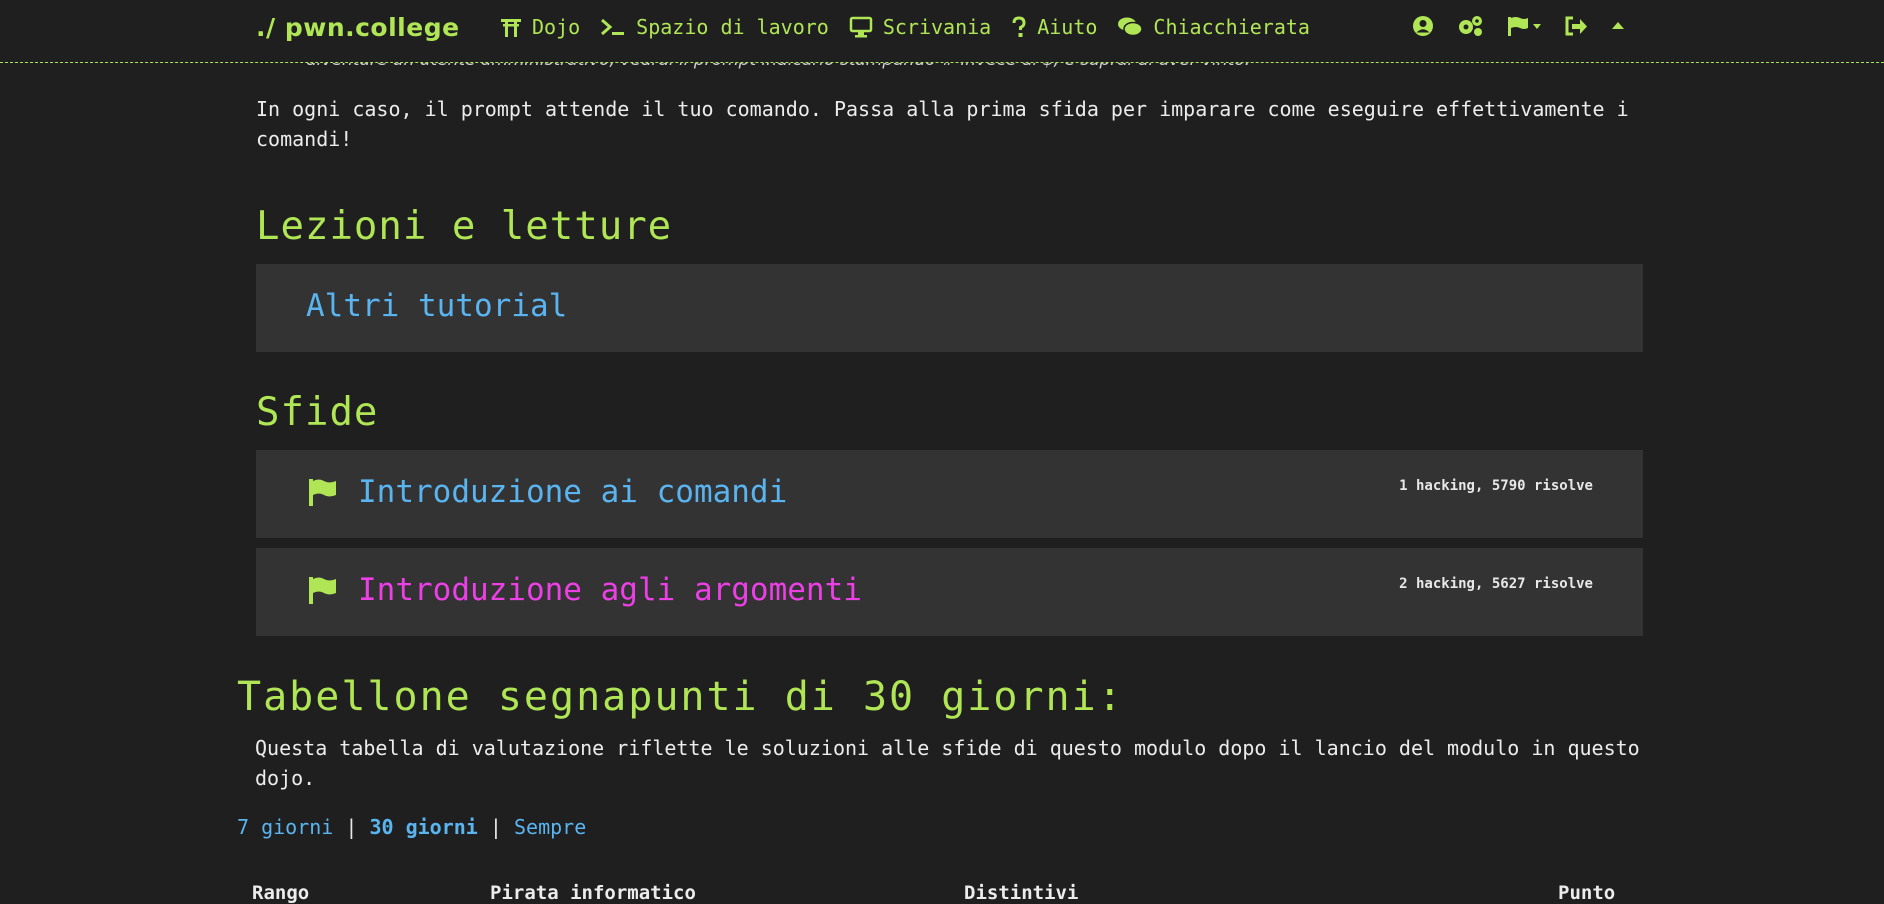 The image size is (1884, 904). I want to click on lecture-card: Altri tutorial, so click(949, 308).